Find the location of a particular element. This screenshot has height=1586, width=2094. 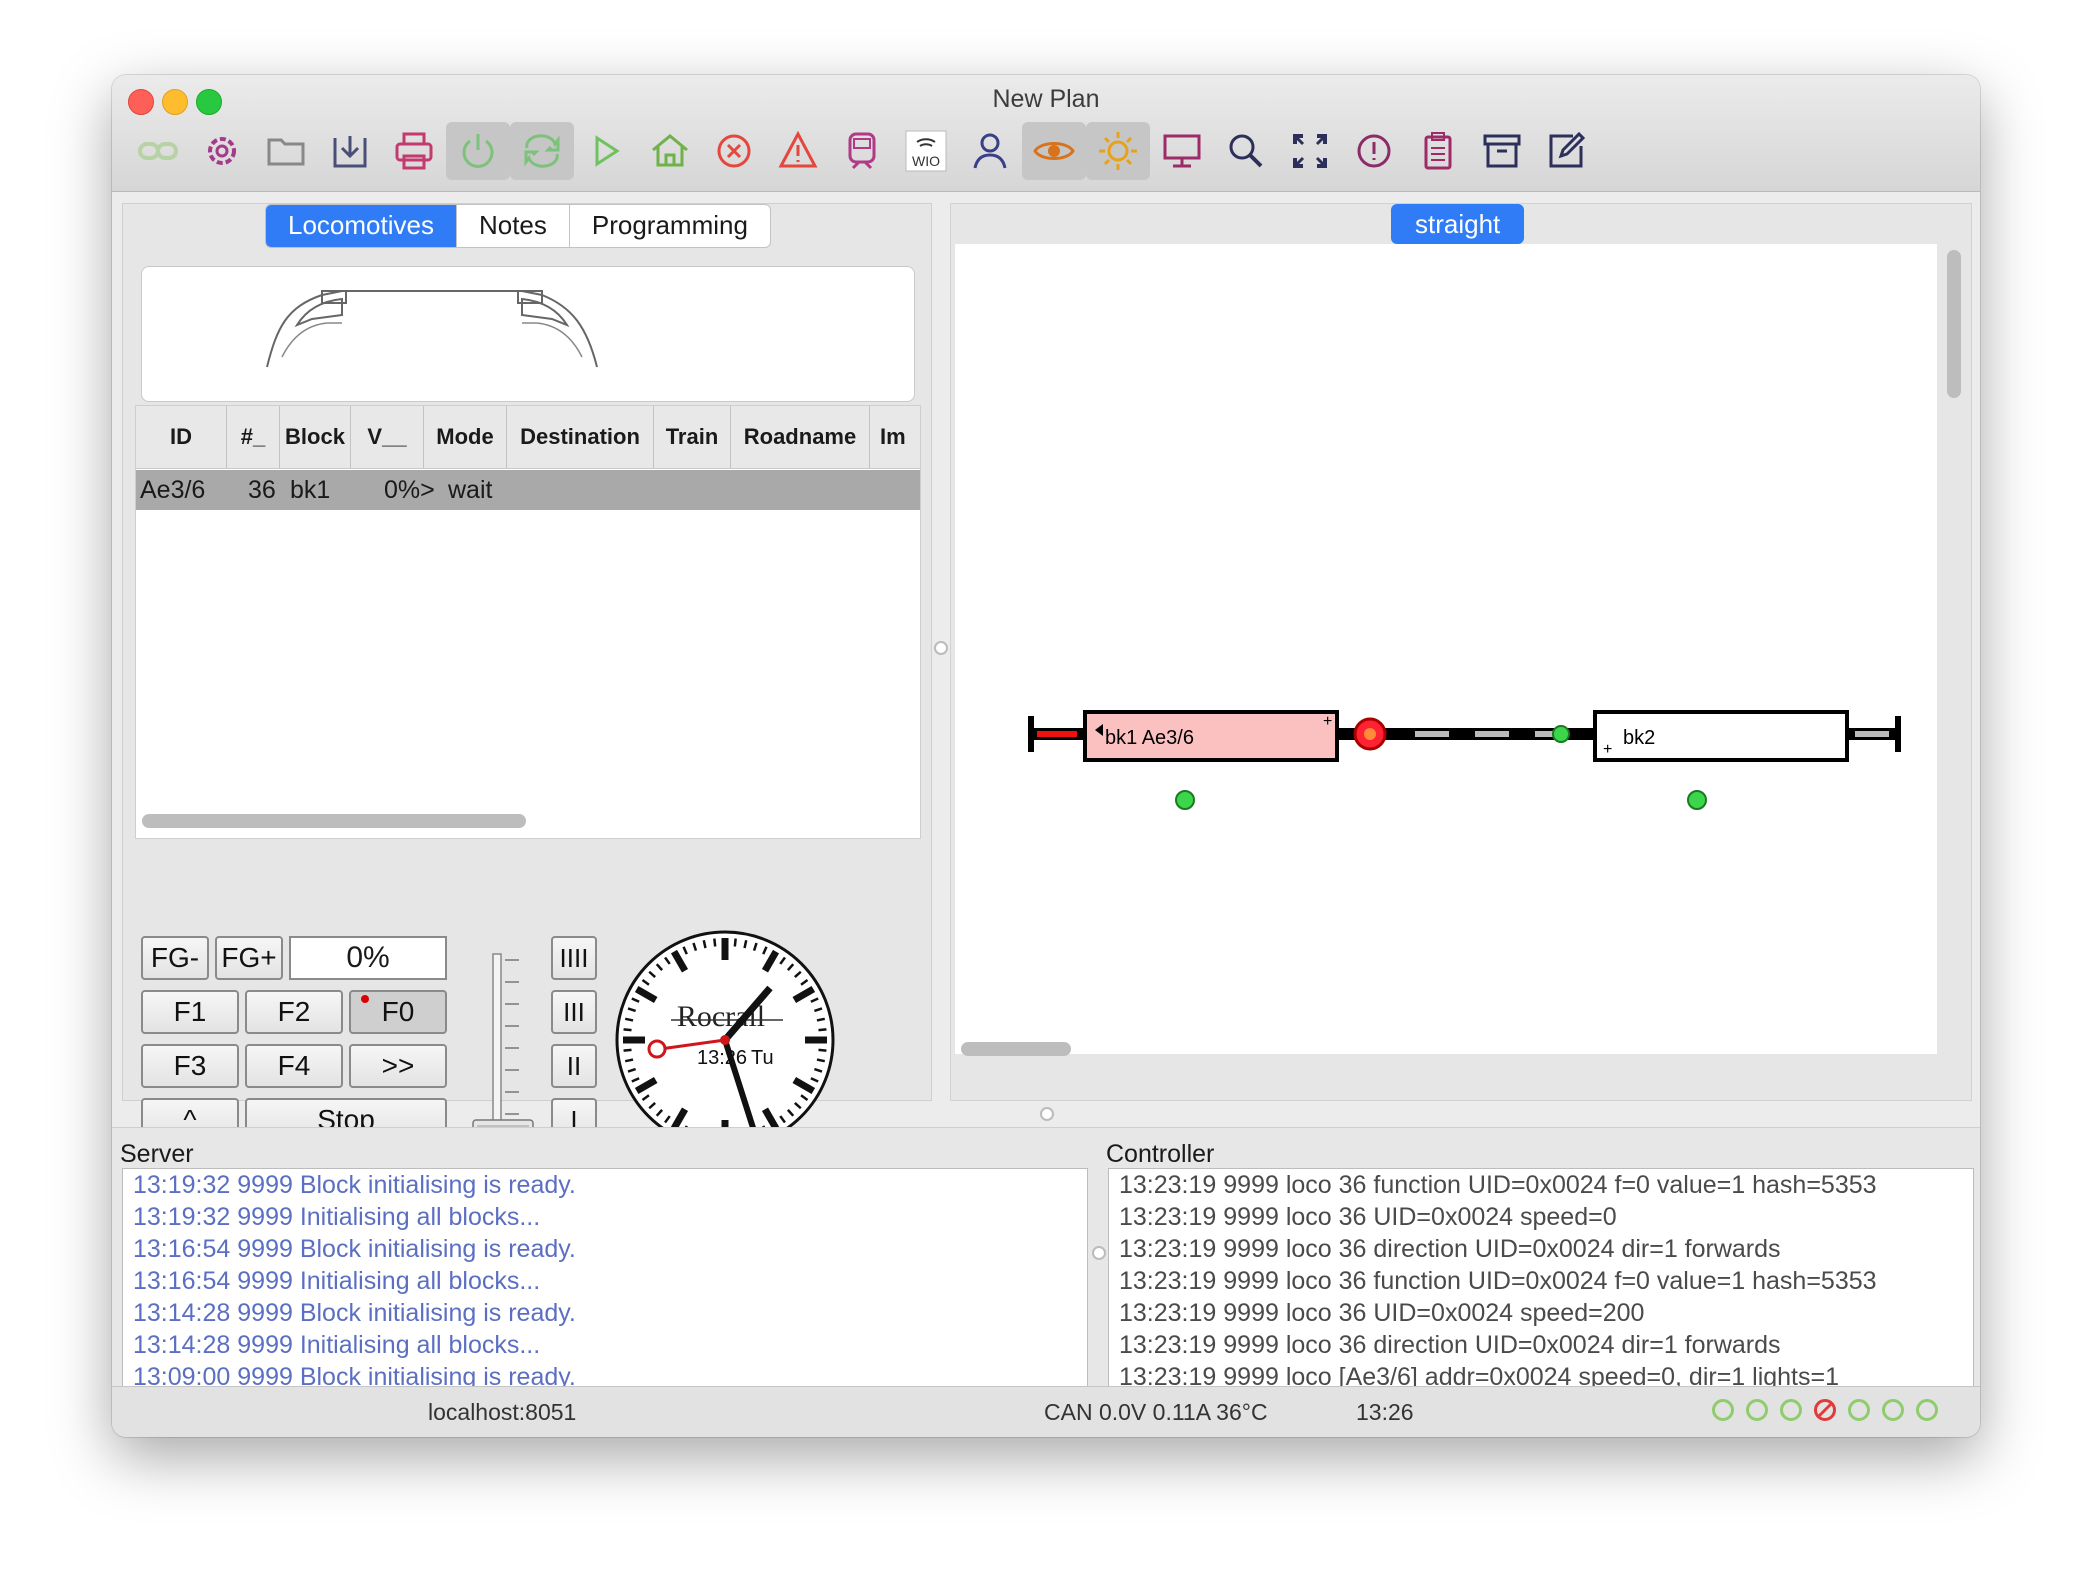

tab-notes: Notes is located at coordinates (513, 226).